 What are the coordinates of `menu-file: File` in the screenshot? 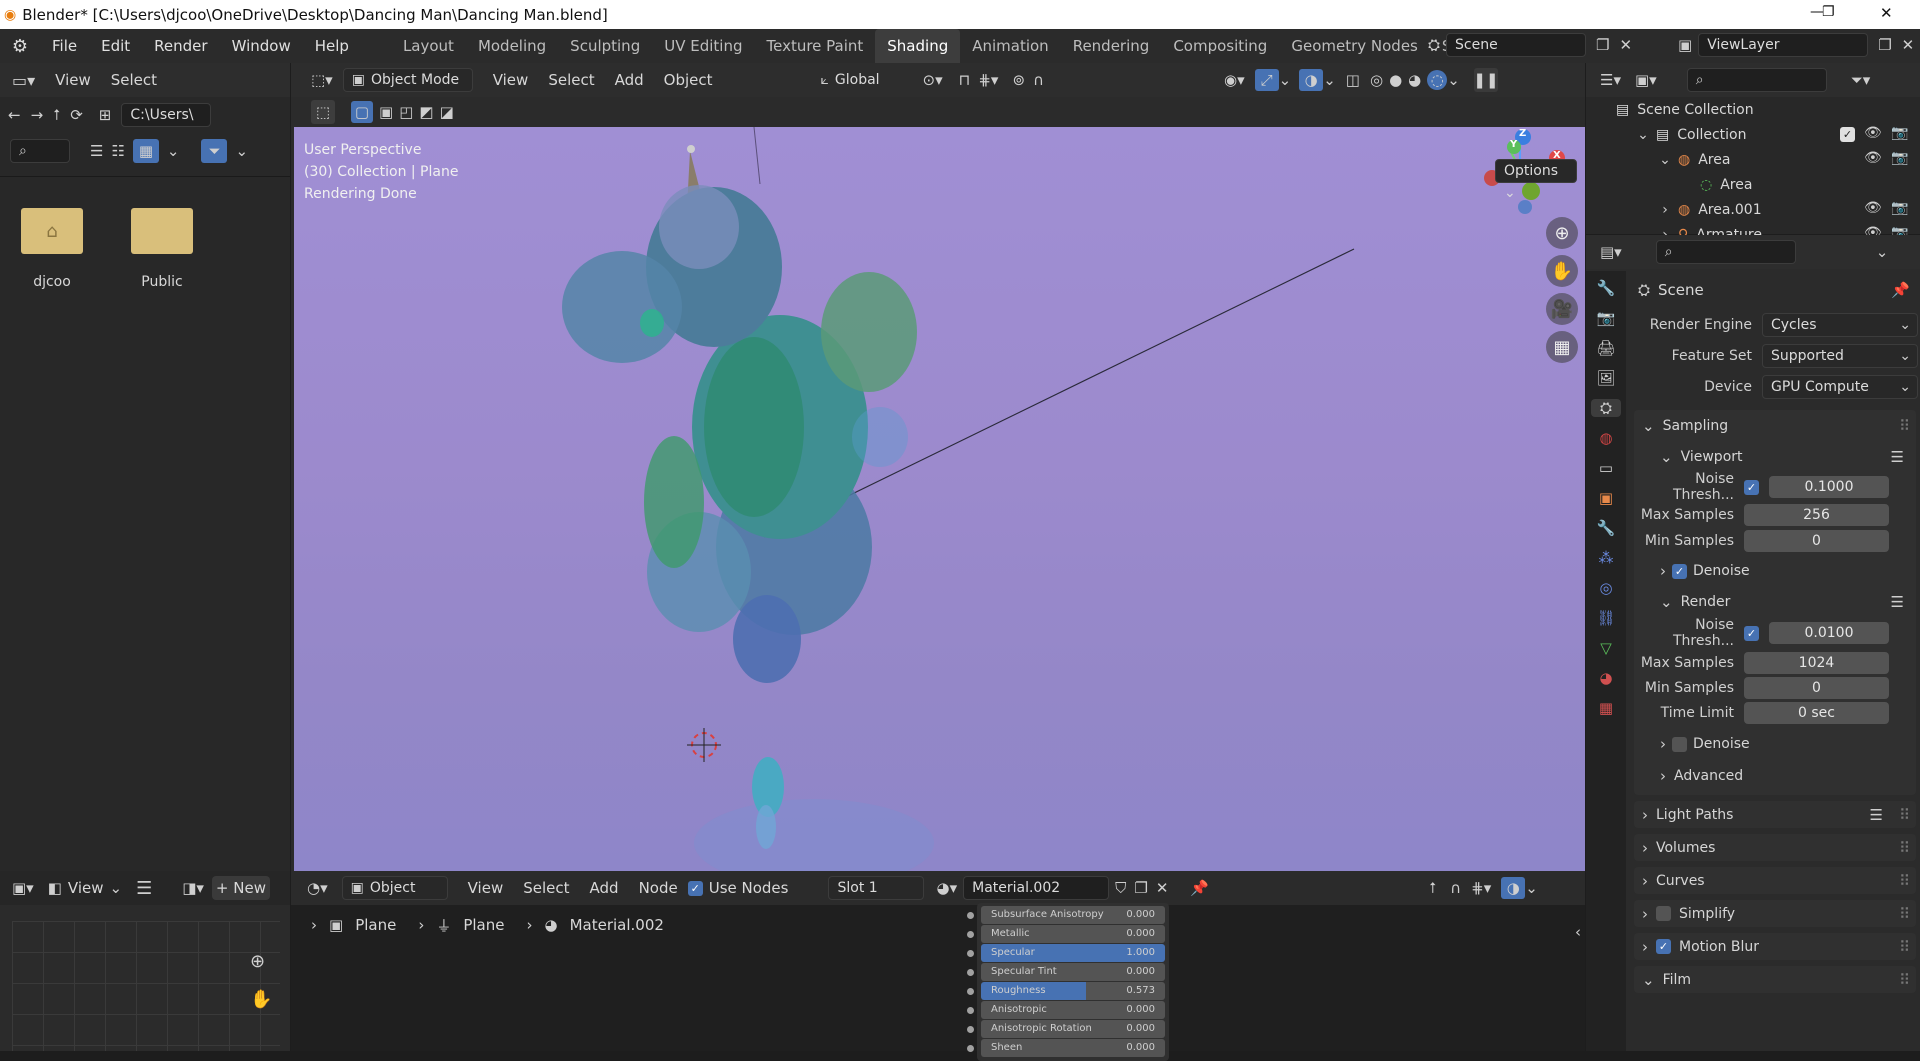 It's located at (64, 46).